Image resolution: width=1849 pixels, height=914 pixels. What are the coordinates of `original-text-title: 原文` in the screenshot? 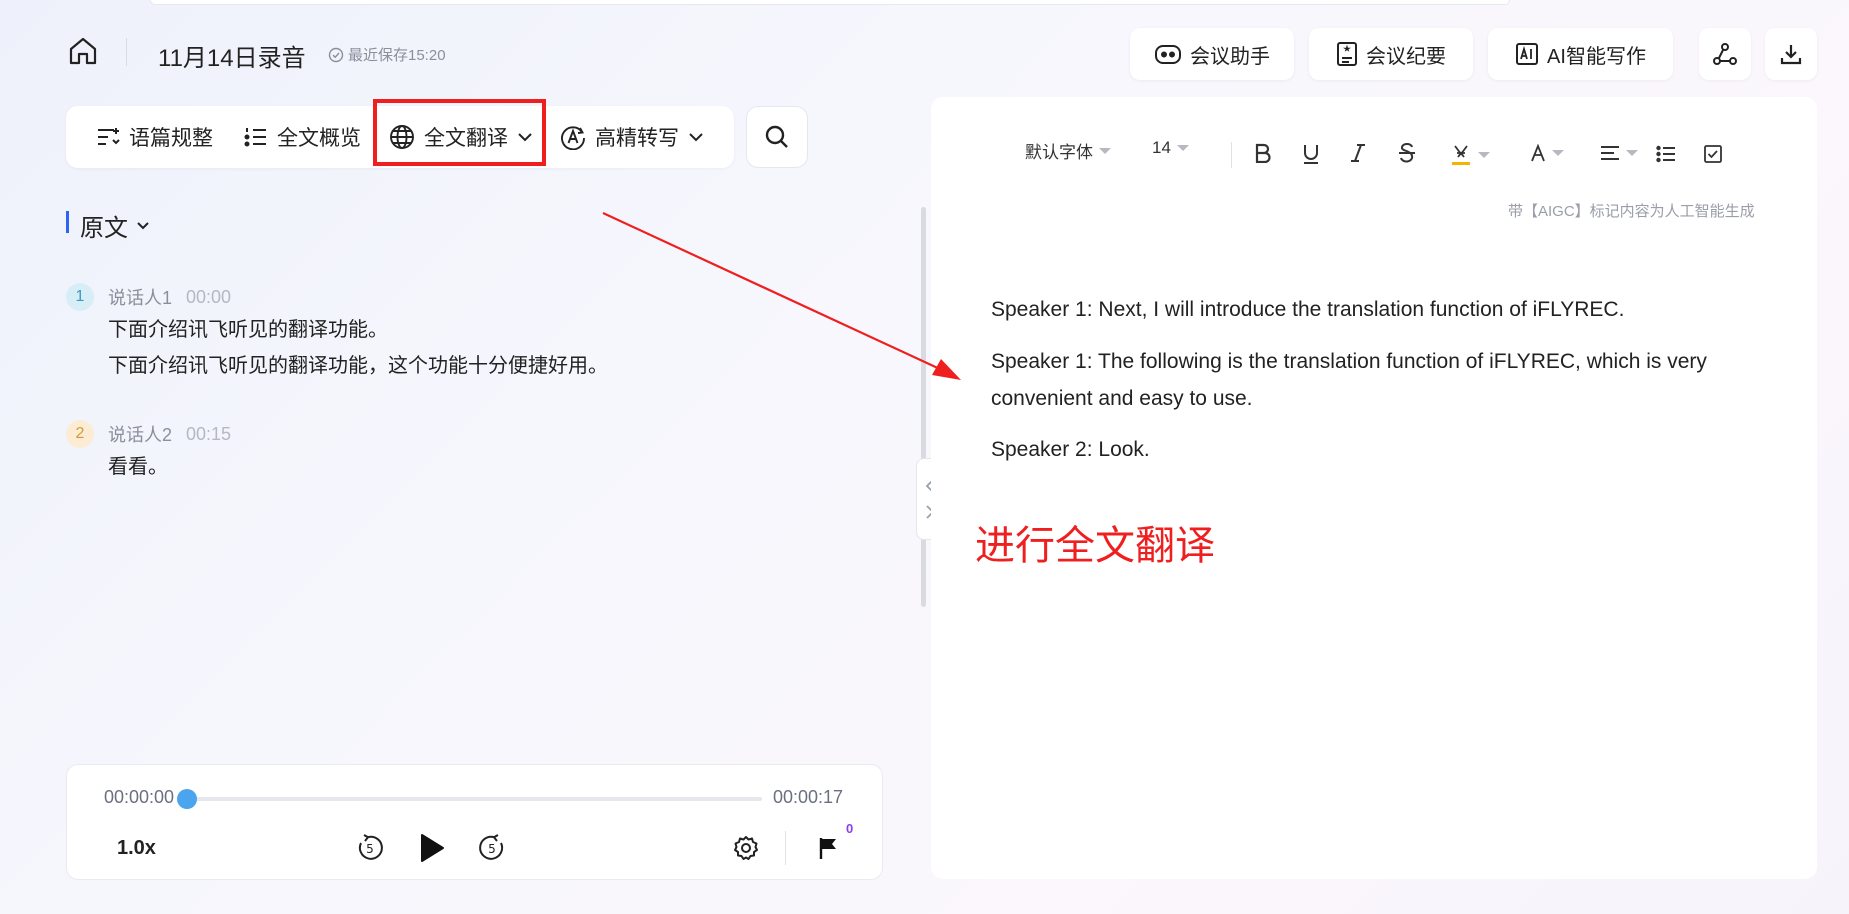 It's located at (104, 228).